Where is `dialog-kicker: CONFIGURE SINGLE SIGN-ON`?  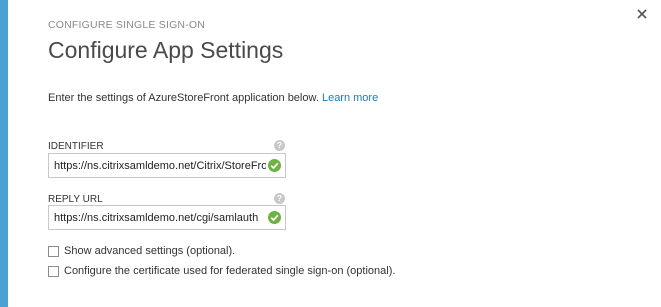
dialog-kicker: CONFIGURE SINGLE SIGN-ON is located at coordinates (127, 25).